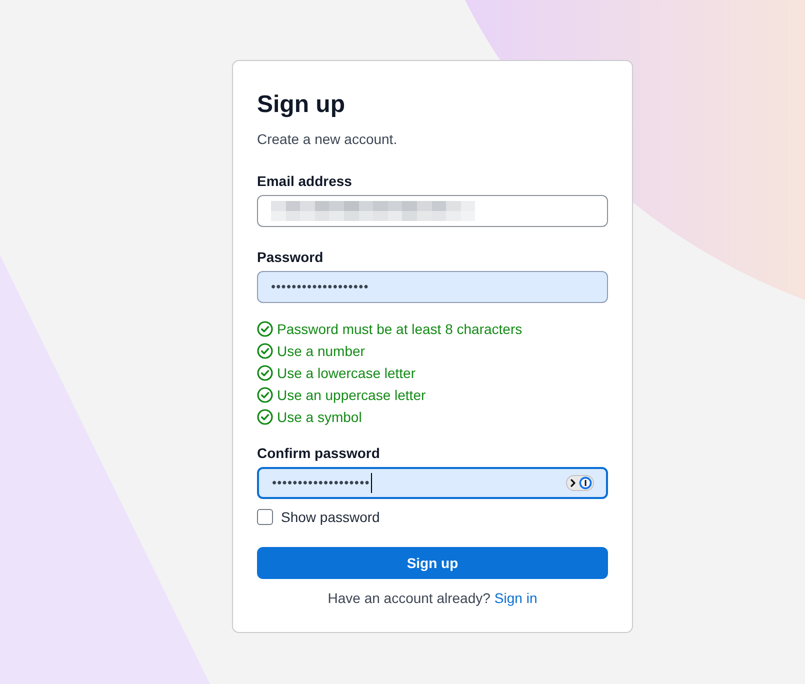 This screenshot has width=805, height=684. I want to click on footer-text: Have an account already?, so click(409, 598).